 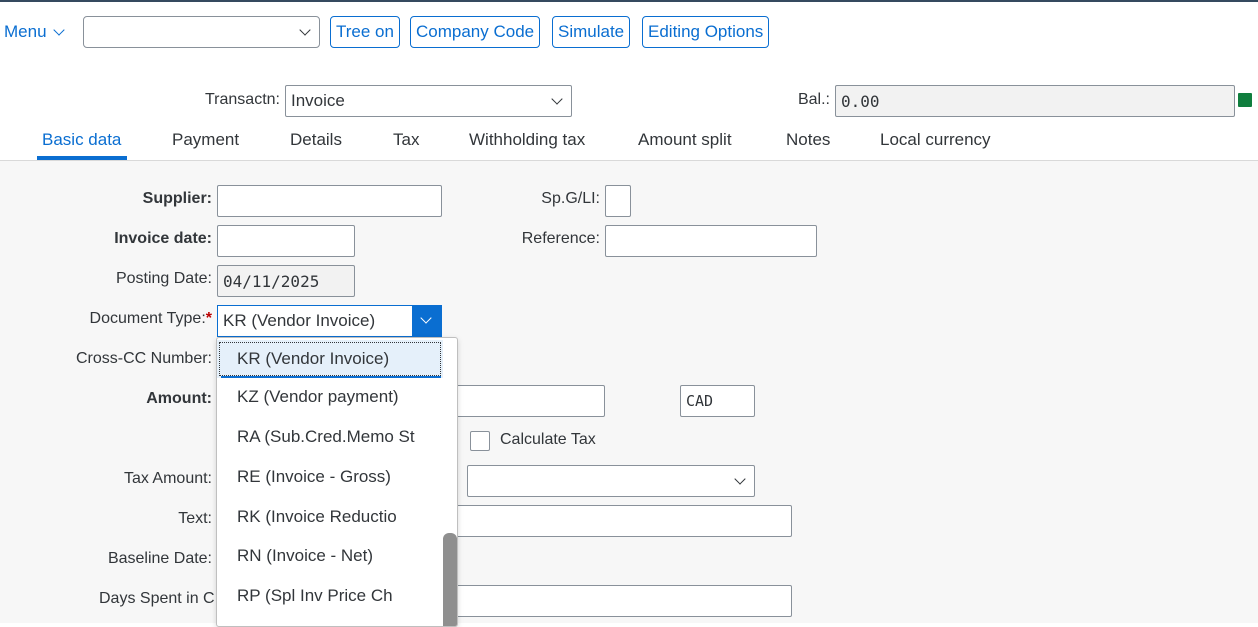 I want to click on tax-amount-label: Tax Amount:, so click(x=167, y=478).